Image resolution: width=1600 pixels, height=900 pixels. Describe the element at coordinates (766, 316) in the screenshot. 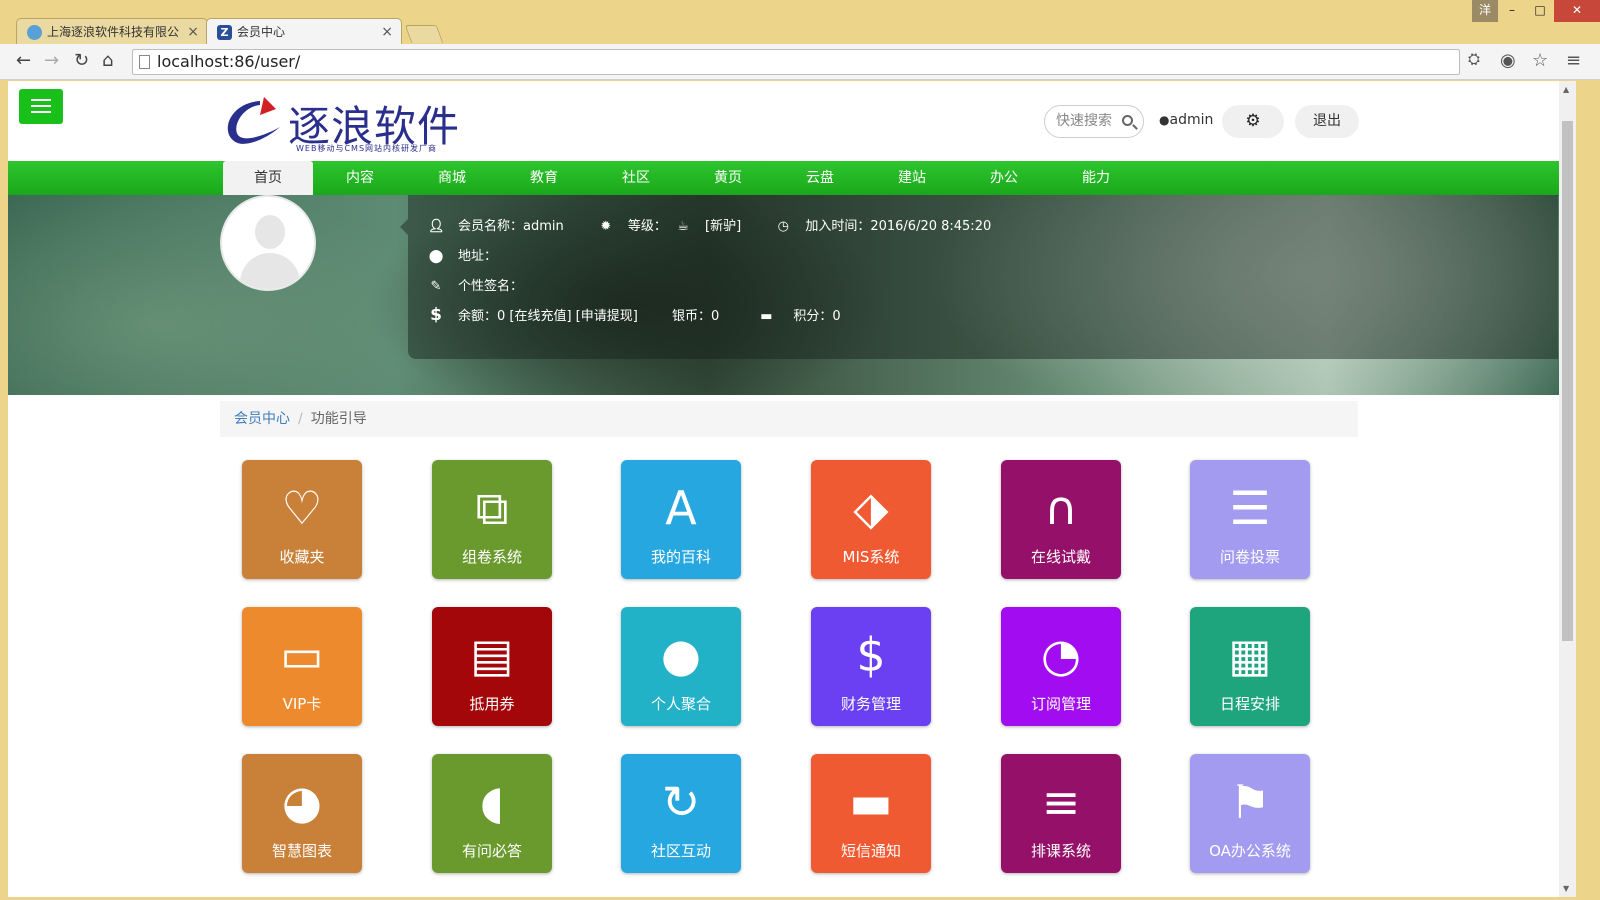

I see `card-icon: ▬` at that location.